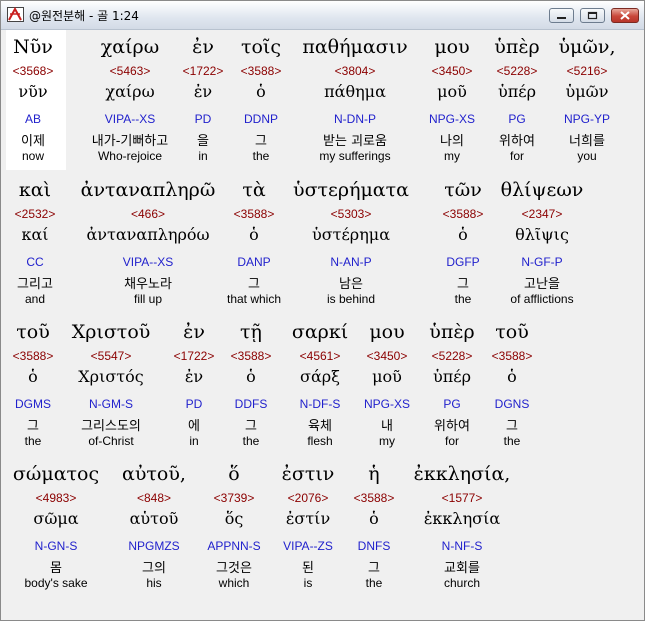 Image resolution: width=645 pixels, height=621 pixels. Describe the element at coordinates (351, 190) in the screenshot. I see `greek-word: ὑστερήματα` at that location.